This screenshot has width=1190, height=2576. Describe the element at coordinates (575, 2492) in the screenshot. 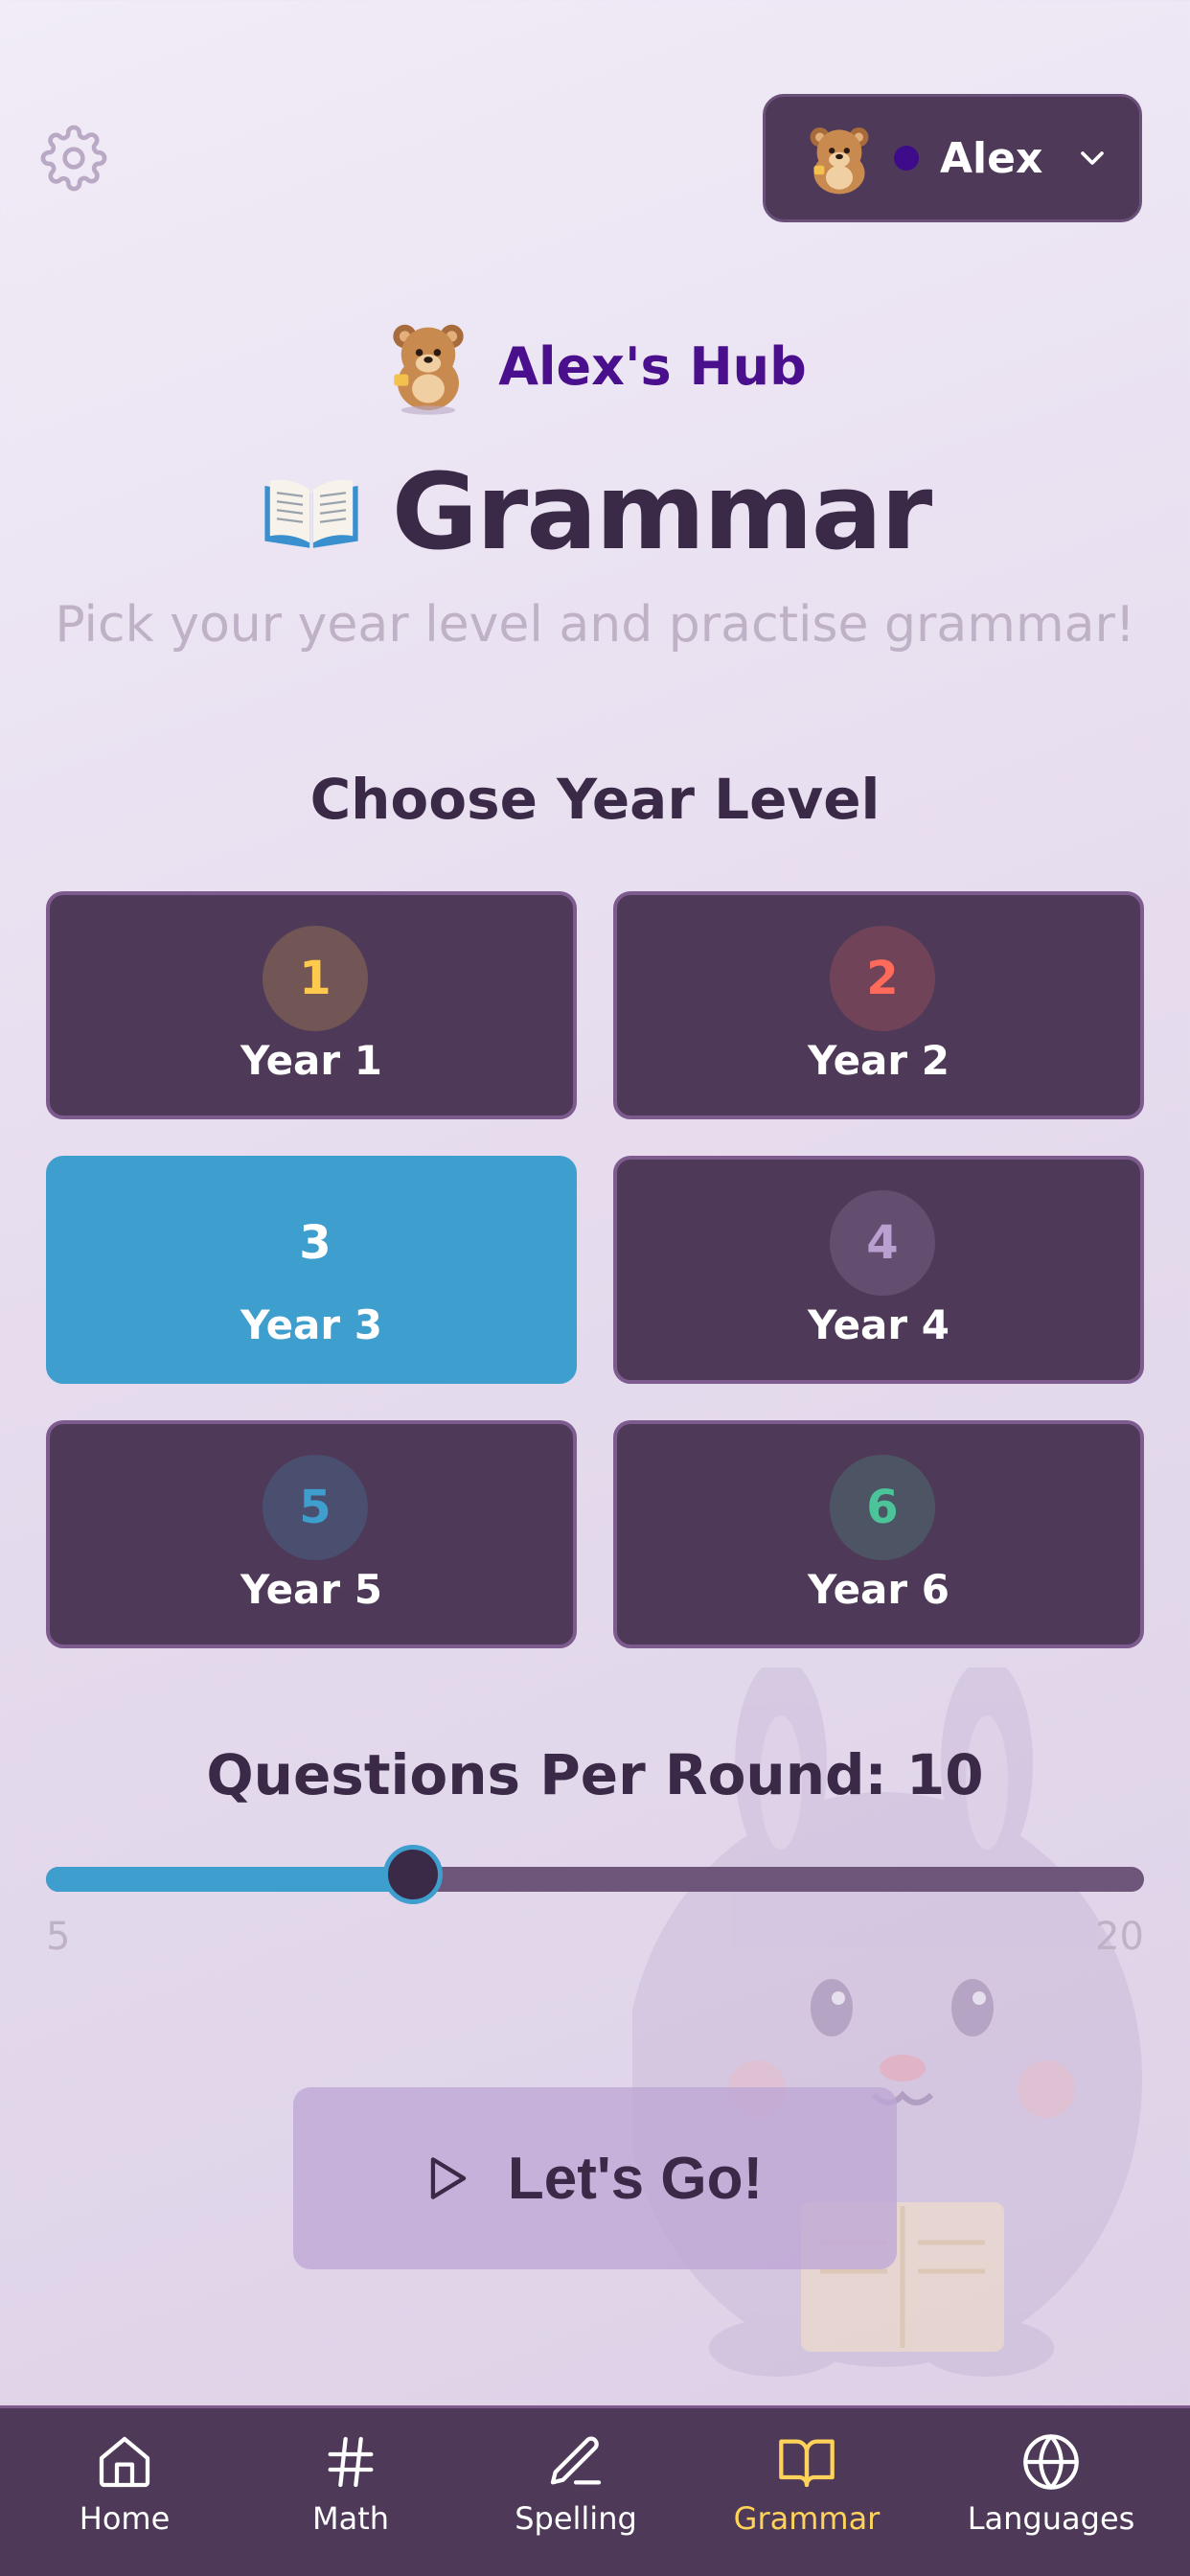

I see `nav-item-spelling: Spelling` at that location.